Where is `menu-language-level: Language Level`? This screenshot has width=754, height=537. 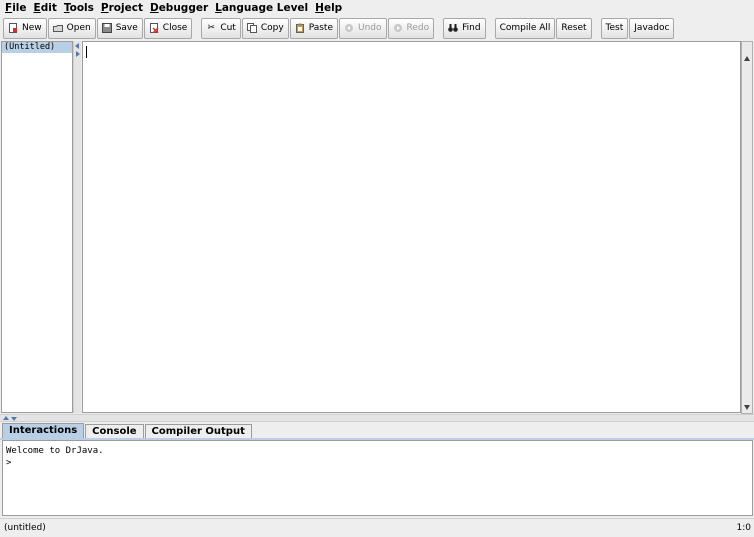 menu-language-level: Language Level is located at coordinates (263, 8).